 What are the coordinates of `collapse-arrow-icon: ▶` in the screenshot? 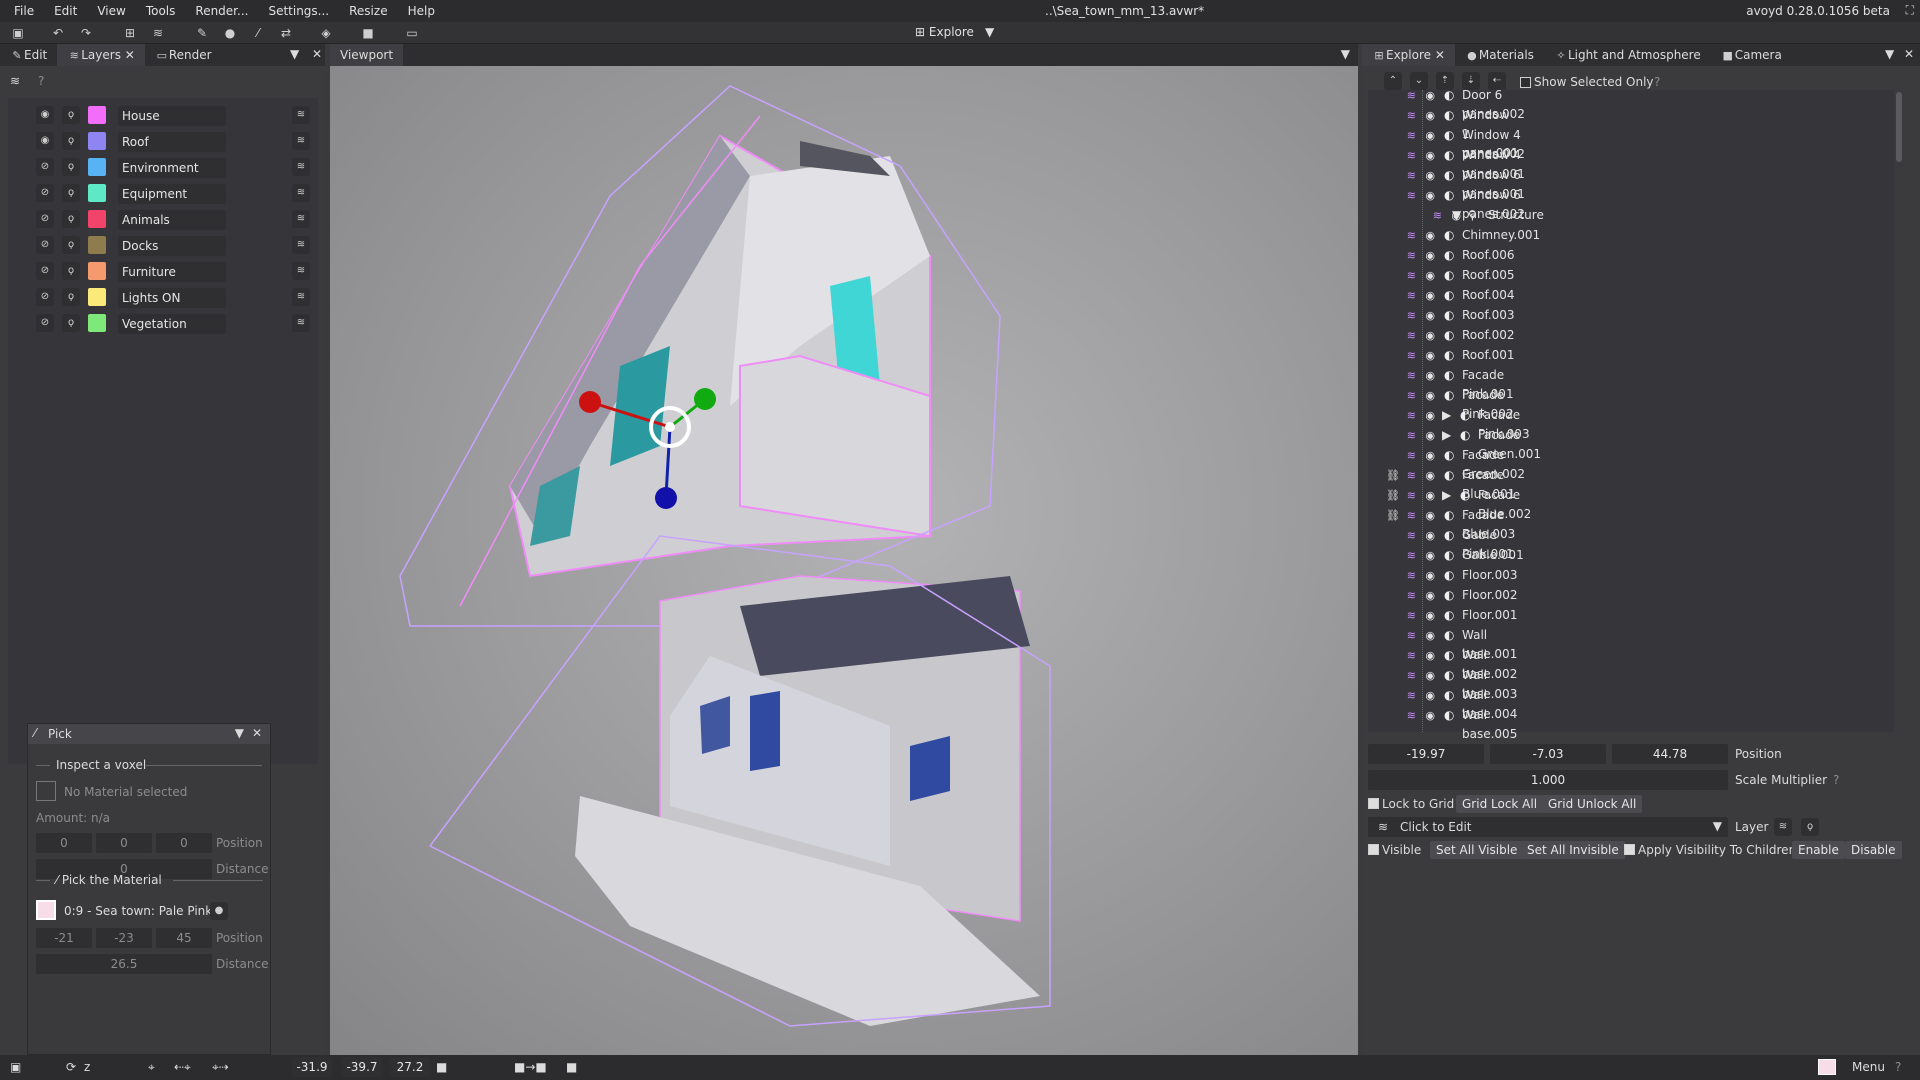 It's located at (1446, 415).